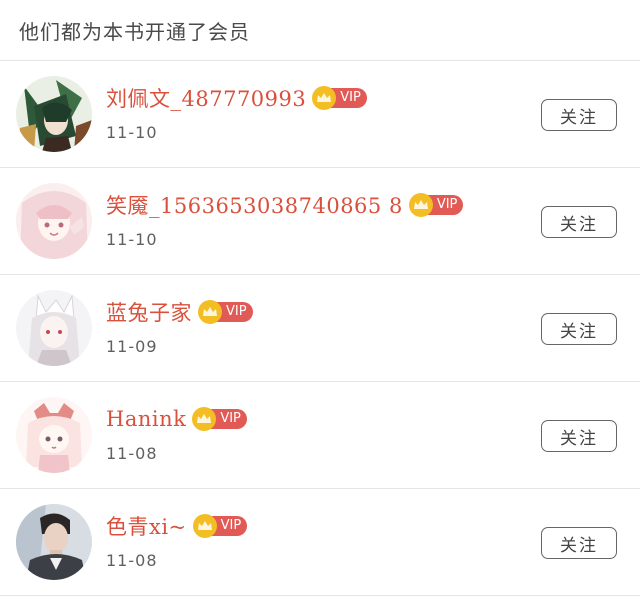 The image size is (640, 609). I want to click on member-name: Hanink, so click(146, 419).